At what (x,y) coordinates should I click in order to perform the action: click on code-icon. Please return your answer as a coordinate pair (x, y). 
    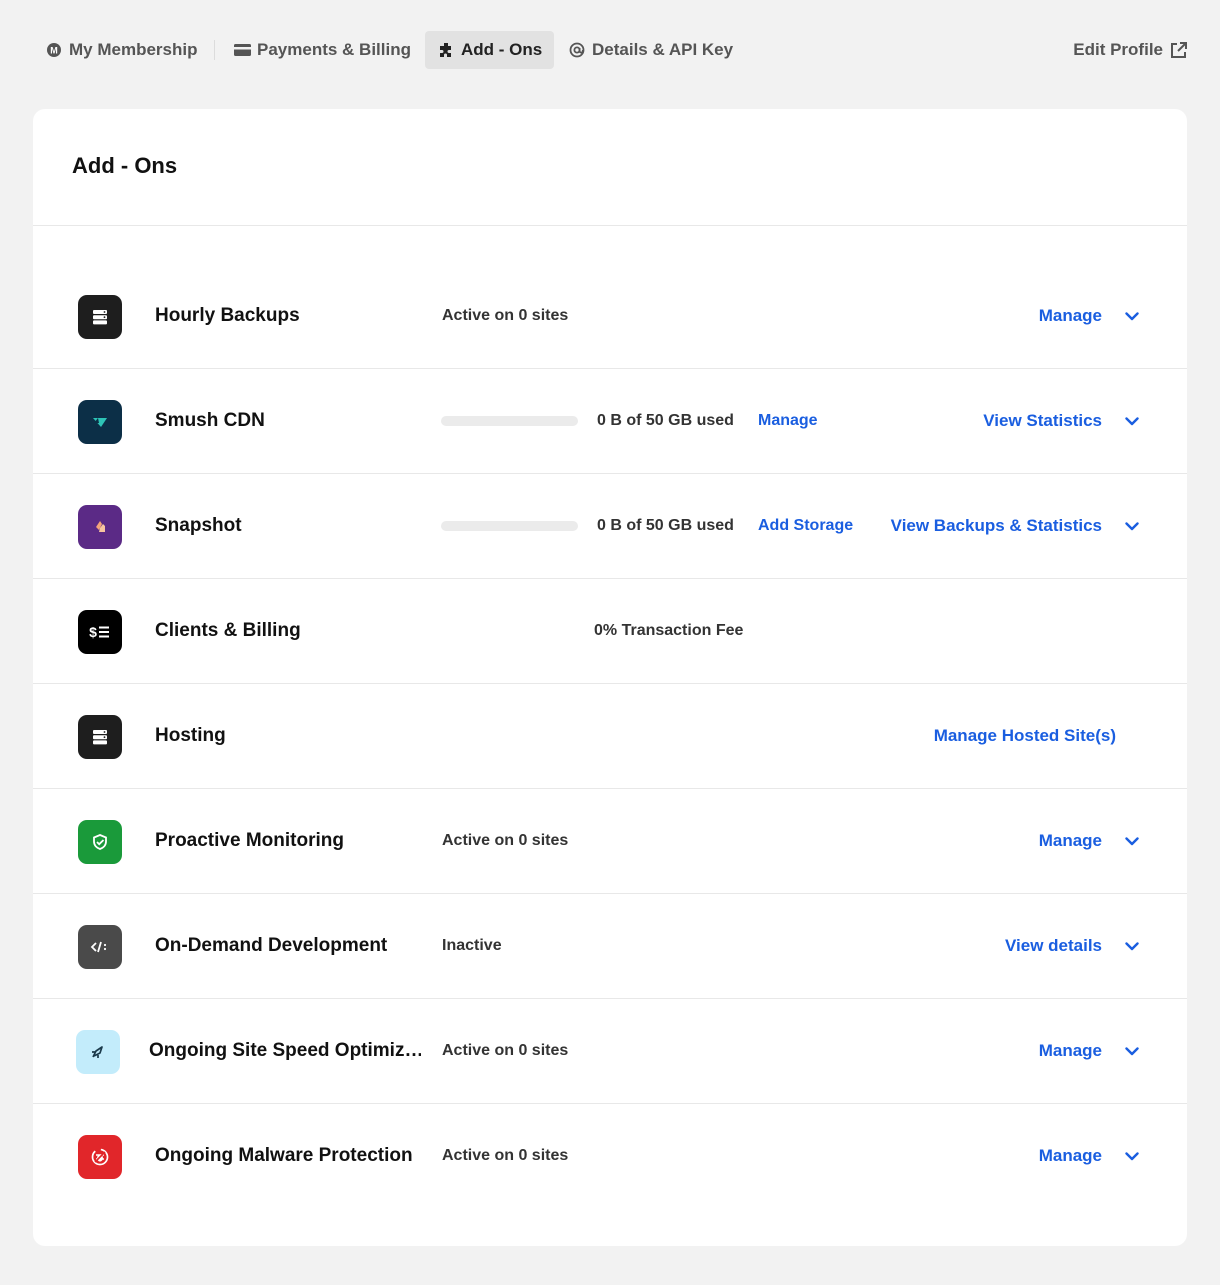
    Looking at the image, I should click on (100, 947).